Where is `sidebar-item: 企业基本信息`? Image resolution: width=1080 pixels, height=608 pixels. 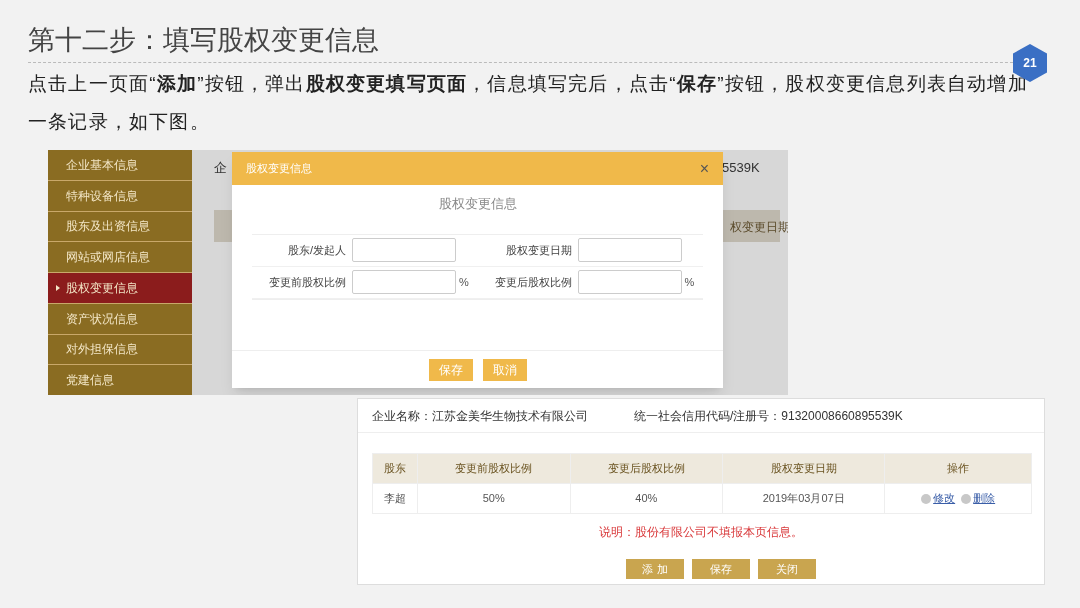 sidebar-item: 企业基本信息 is located at coordinates (120, 165).